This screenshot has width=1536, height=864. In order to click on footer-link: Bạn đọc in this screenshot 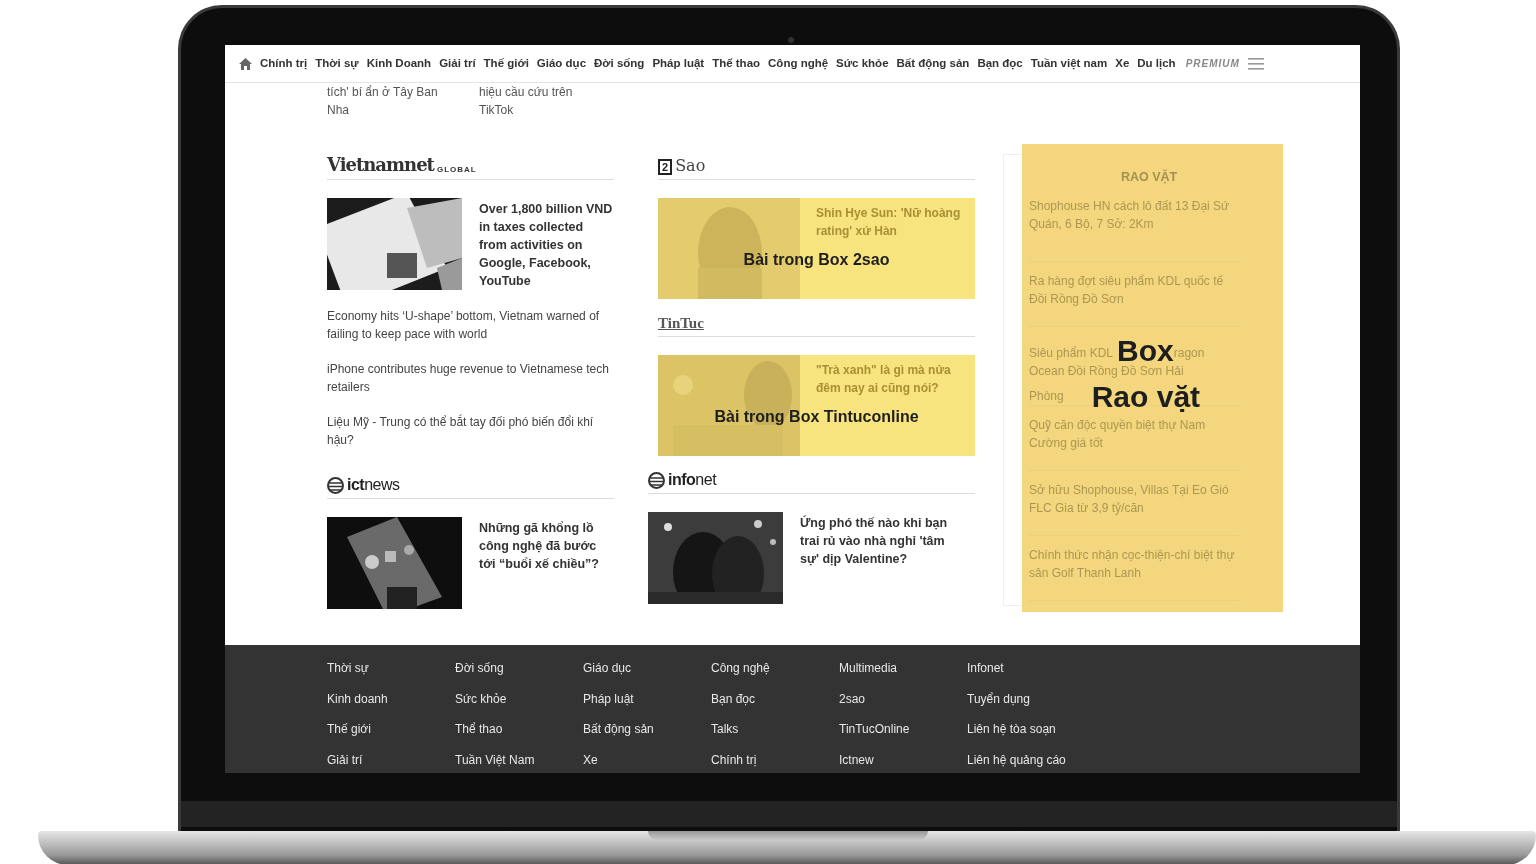, I will do `click(775, 698)`.